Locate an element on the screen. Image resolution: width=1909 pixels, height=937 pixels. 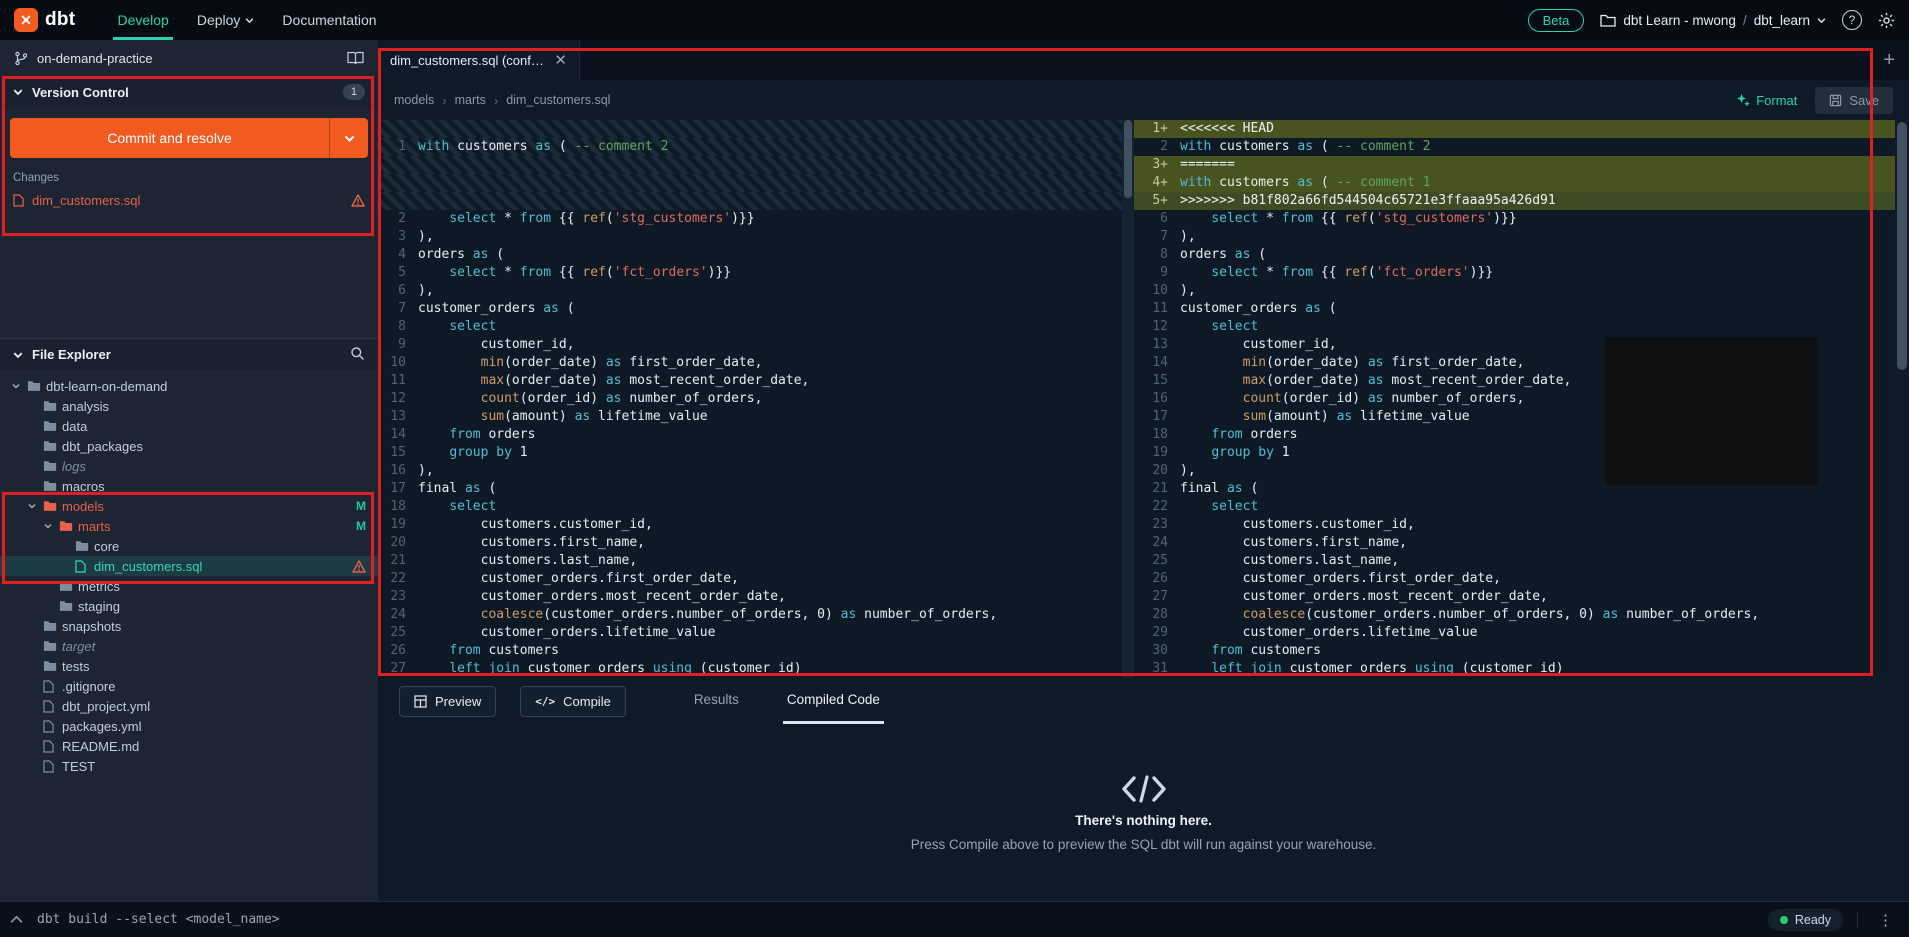
tree-item-label: packages.yml is located at coordinates (102, 726).